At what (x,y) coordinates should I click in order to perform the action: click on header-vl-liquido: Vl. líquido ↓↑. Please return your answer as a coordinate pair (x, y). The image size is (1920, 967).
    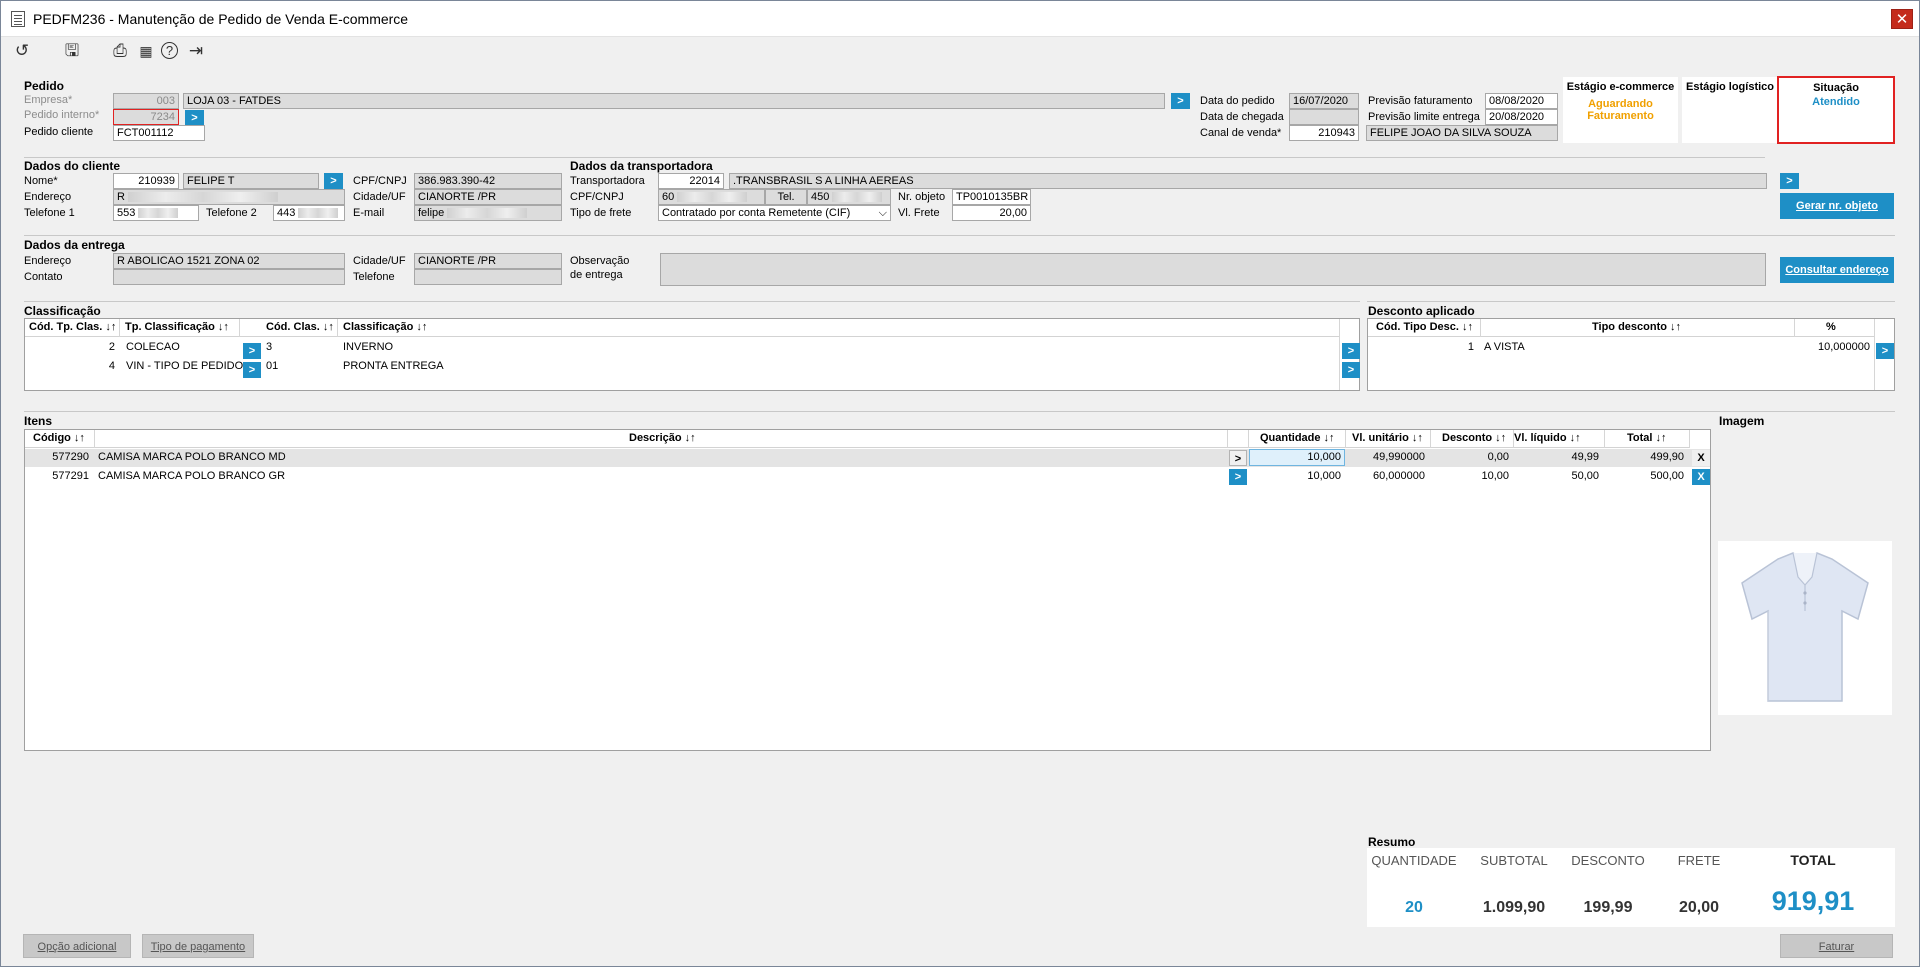
    Looking at the image, I should click on (1547, 439).